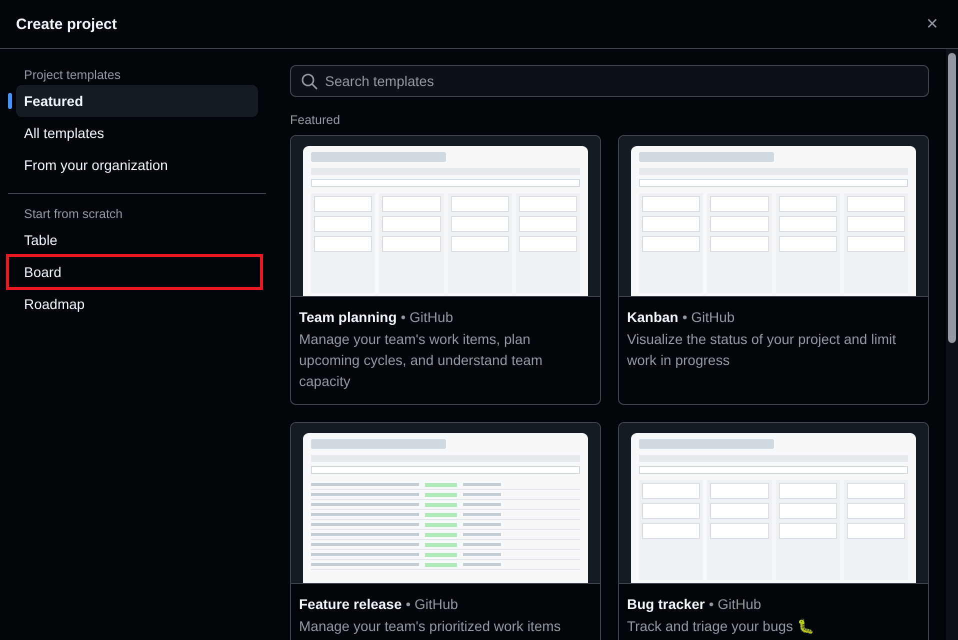 The image size is (958, 640). Describe the element at coordinates (137, 304) in the screenshot. I see `sidebar-item: Roadmap` at that location.